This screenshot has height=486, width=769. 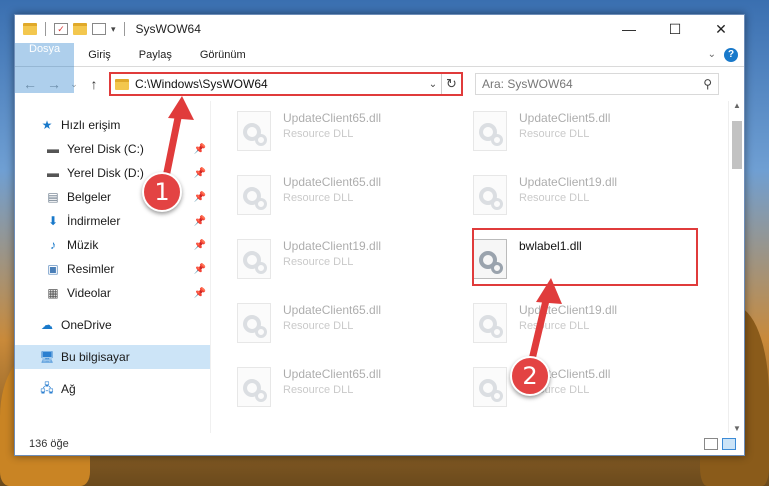 I want to click on scrollbar-thumb, so click(x=737, y=145).